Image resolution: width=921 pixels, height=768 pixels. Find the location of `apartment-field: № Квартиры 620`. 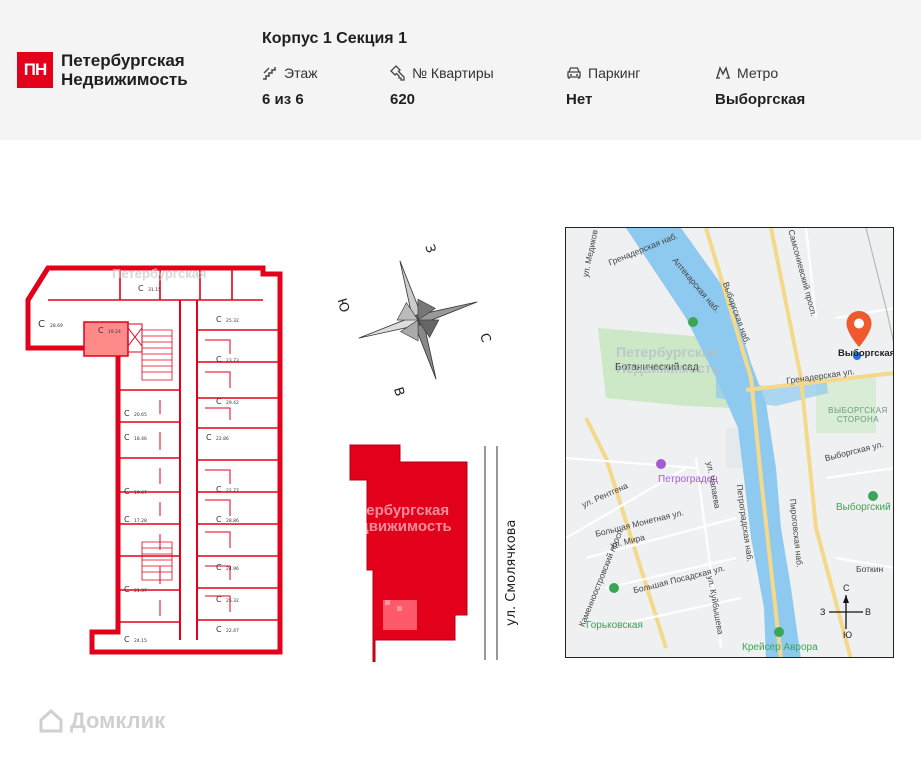

apartment-field: № Квартиры 620 is located at coordinates (442, 86).